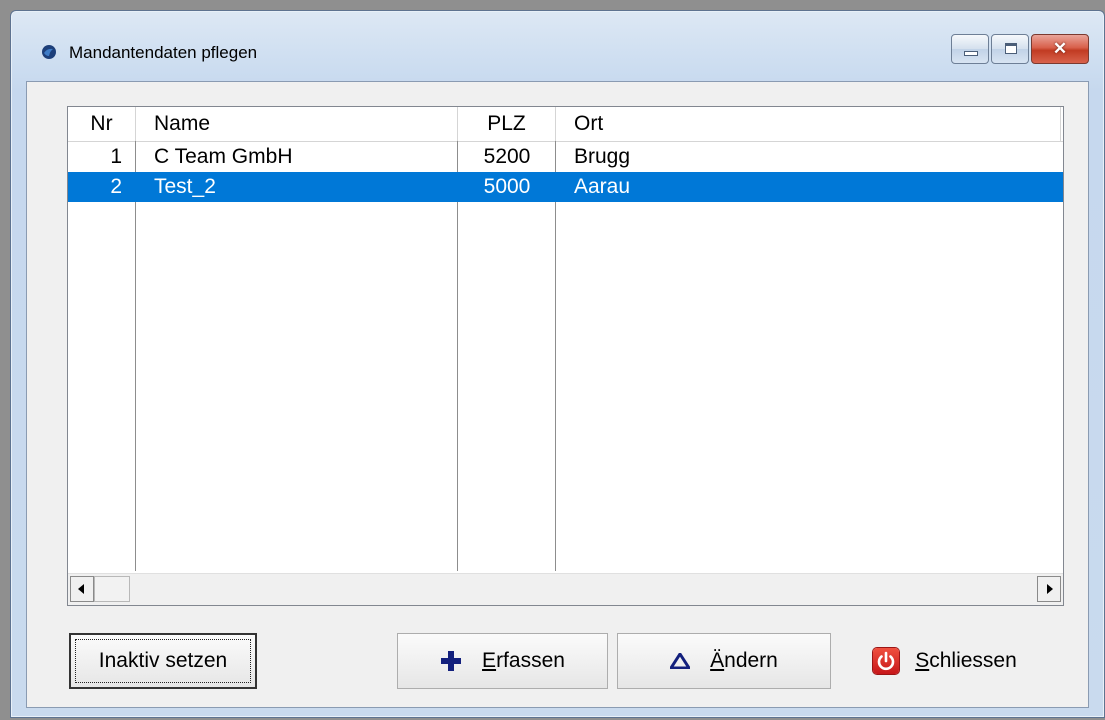 The height and width of the screenshot is (720, 1105). What do you see at coordinates (112, 589) in the screenshot?
I see `scroll-thumb` at bounding box center [112, 589].